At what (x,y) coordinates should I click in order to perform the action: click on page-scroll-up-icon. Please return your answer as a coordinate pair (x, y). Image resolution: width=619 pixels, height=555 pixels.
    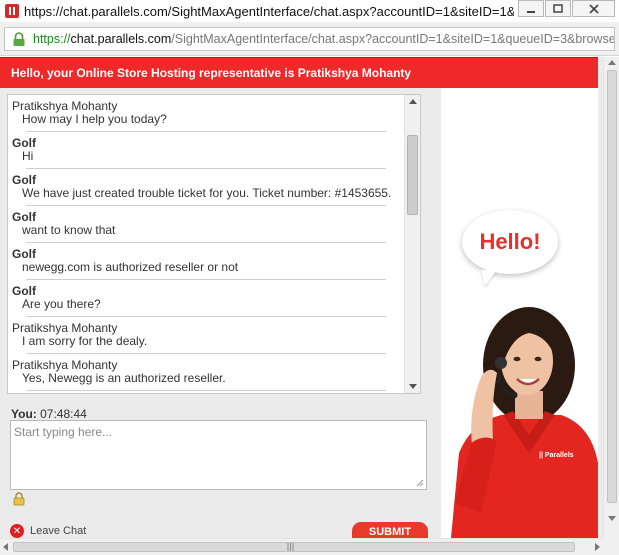
    Looking at the image, I should click on (612, 62).